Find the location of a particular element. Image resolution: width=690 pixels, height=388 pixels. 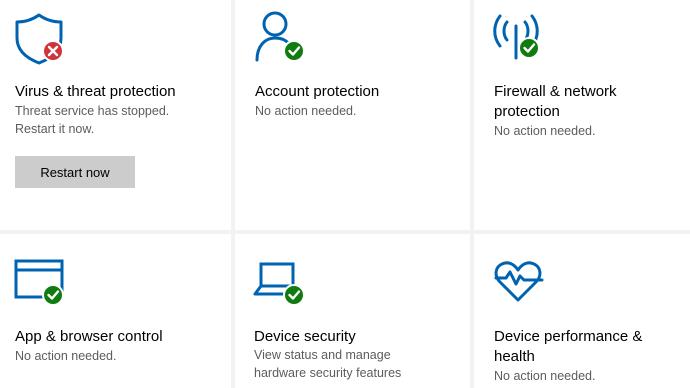

tile-title: Account protection is located at coordinates (317, 91).